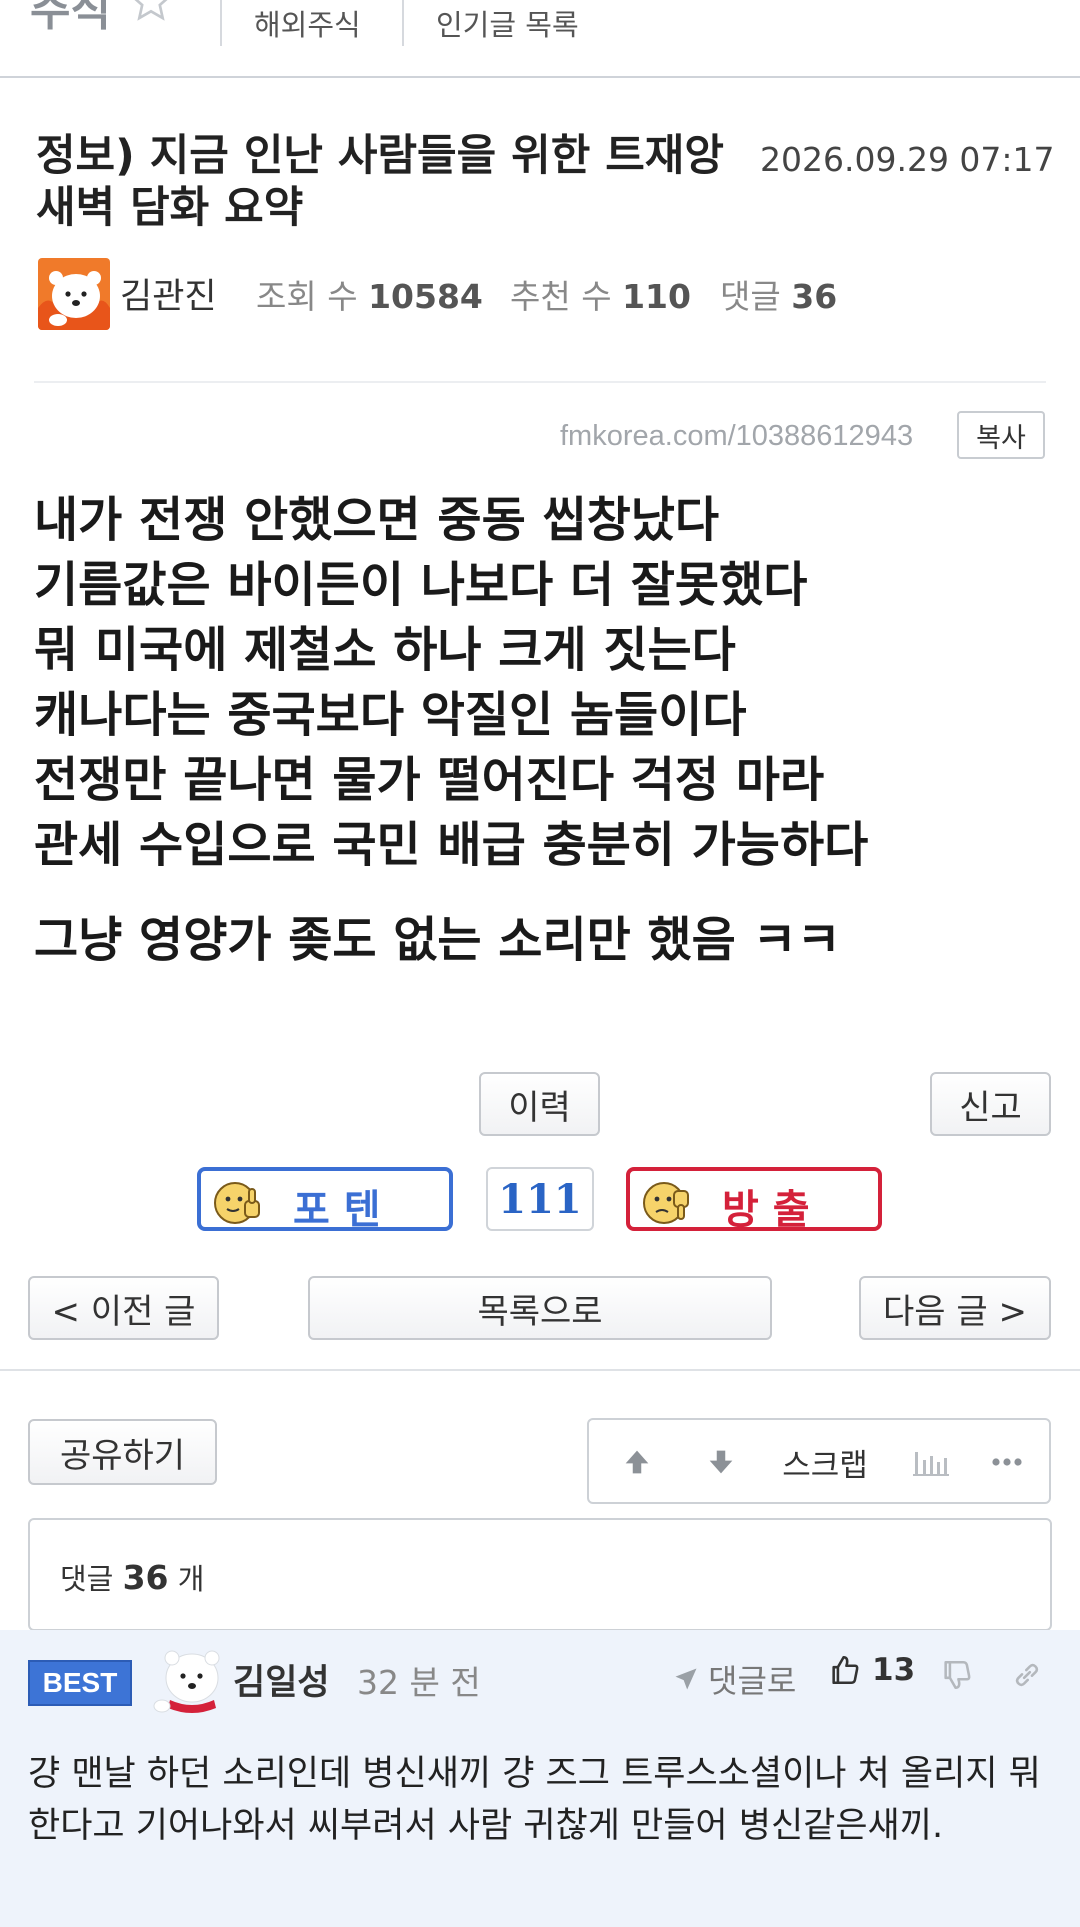 This screenshot has width=1080, height=1927. I want to click on board-nav: 주식 해외주식 인기글 목록, so click(540, 39).